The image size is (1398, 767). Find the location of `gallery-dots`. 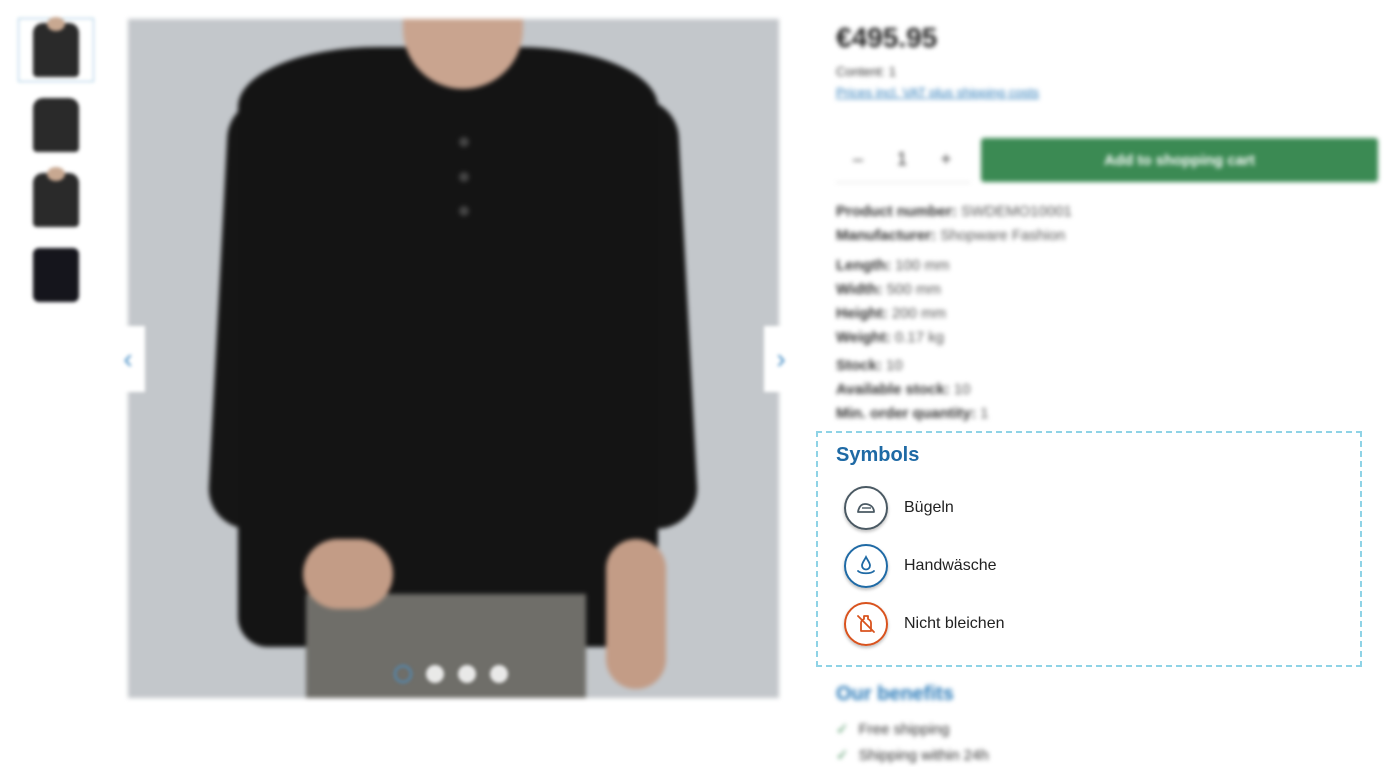

gallery-dots is located at coordinates (451, 674).